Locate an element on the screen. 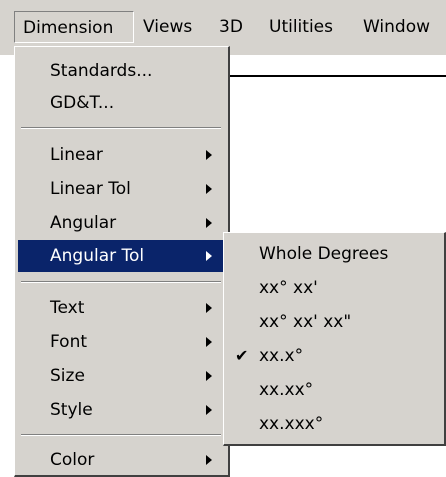 Image resolution: width=446 pixels, height=477 pixels. menu-utilities: Utilities is located at coordinates (301, 27).